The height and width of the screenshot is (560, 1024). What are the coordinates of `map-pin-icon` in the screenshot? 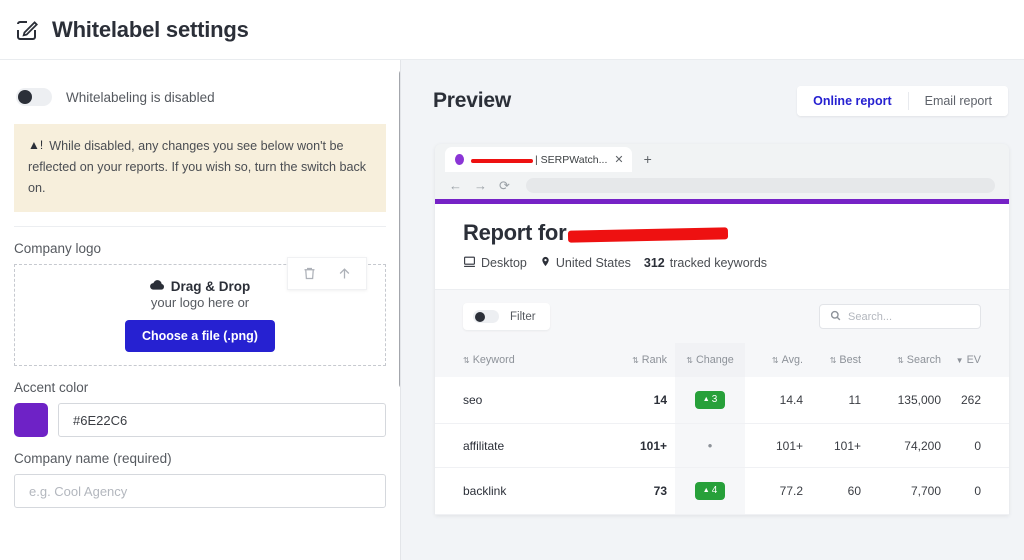 It's located at (545, 263).